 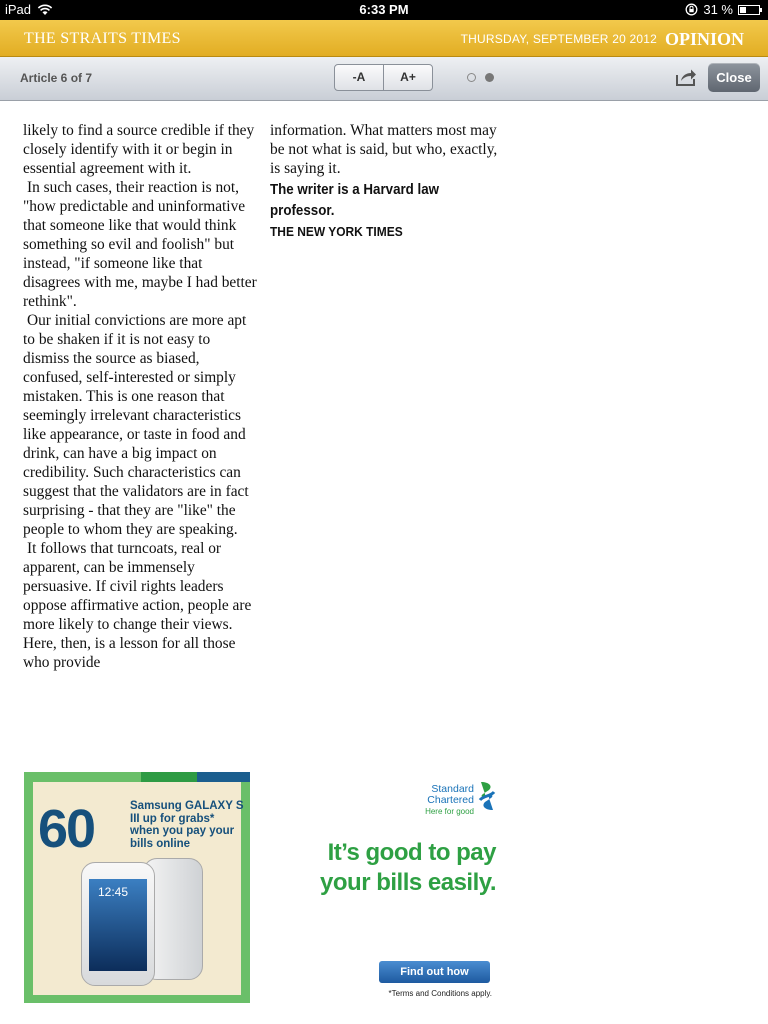 I want to click on ad-headline-line1: It’s good to pay, so click(x=412, y=852).